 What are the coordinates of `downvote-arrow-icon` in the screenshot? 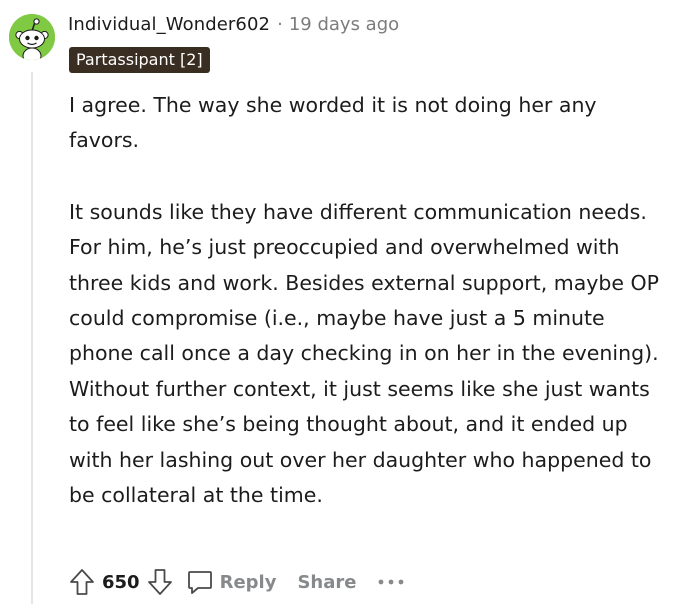 It's located at (159, 582).